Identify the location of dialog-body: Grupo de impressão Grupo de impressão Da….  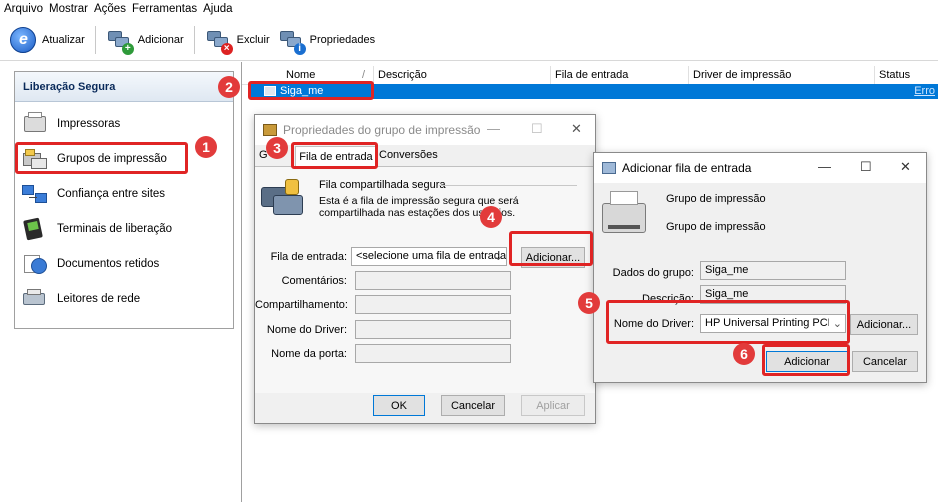
(760, 282).